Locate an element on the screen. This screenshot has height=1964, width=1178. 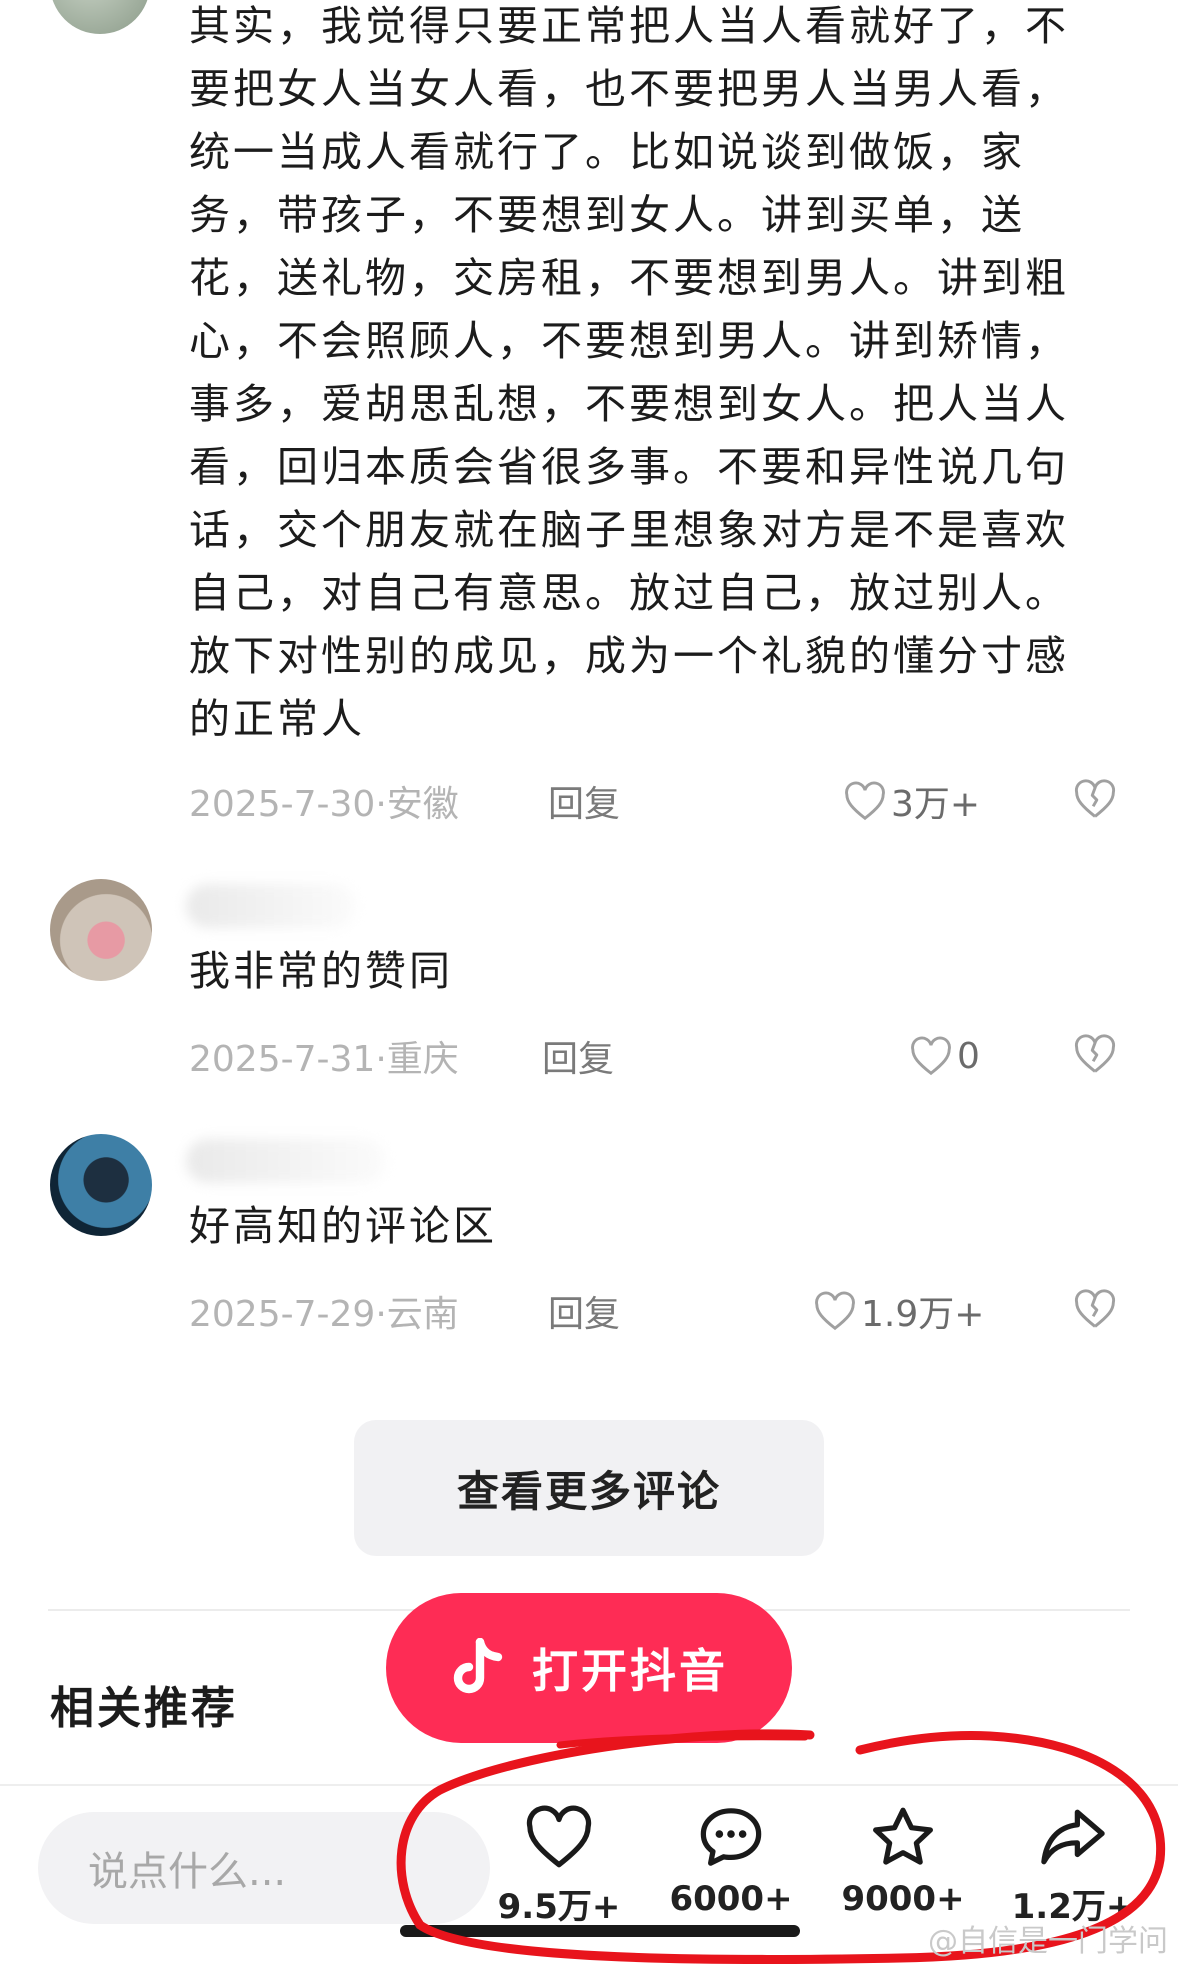
comment-text-line: 事多，爱胡思乱想，不要想到女人。把人当人 is located at coordinates (629, 404).